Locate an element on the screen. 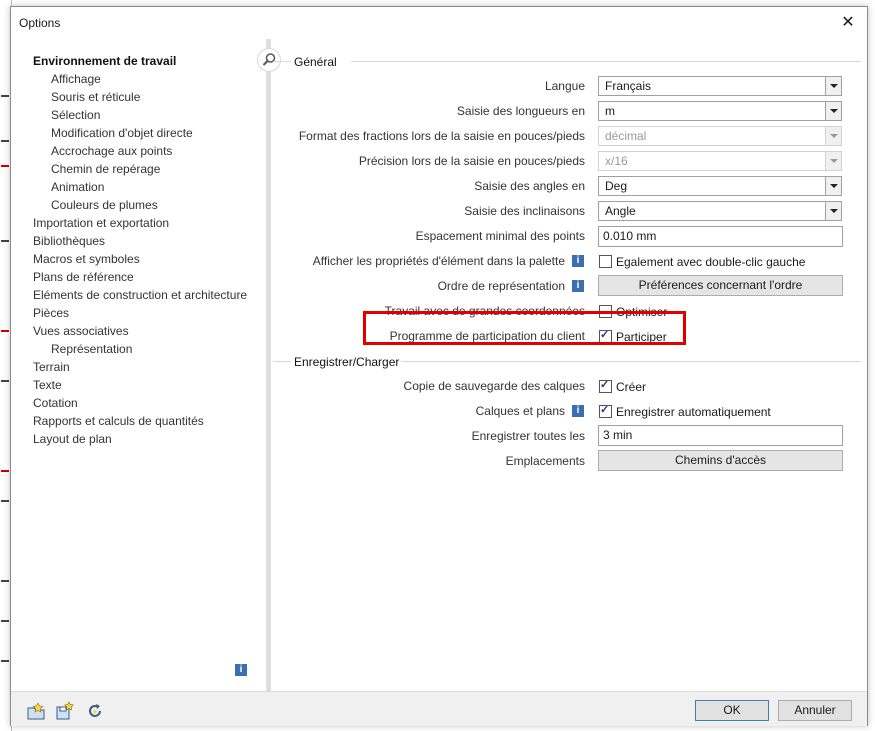 The height and width of the screenshot is (731, 875). precision-dropdown: x/16 is located at coordinates (720, 161).